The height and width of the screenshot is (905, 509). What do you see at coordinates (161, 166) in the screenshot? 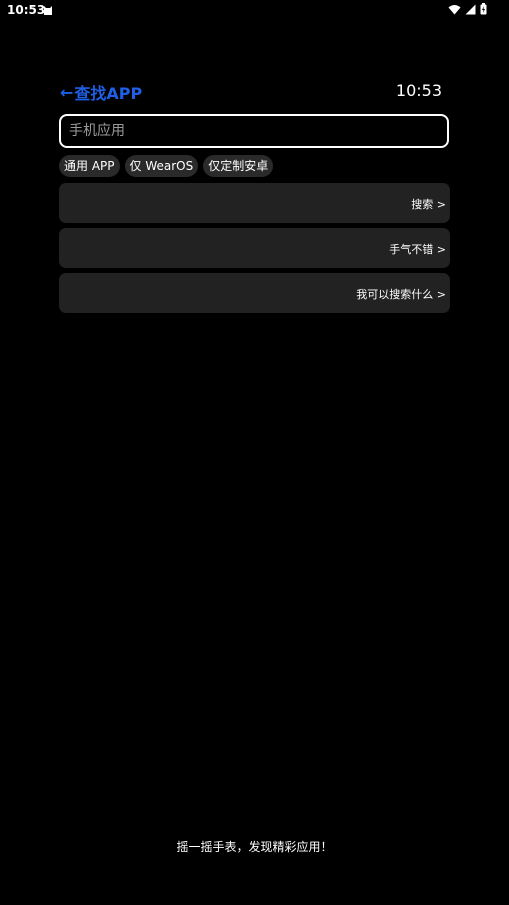
I see `filter-chip-wearos-only: 仅 WearOS` at bounding box center [161, 166].